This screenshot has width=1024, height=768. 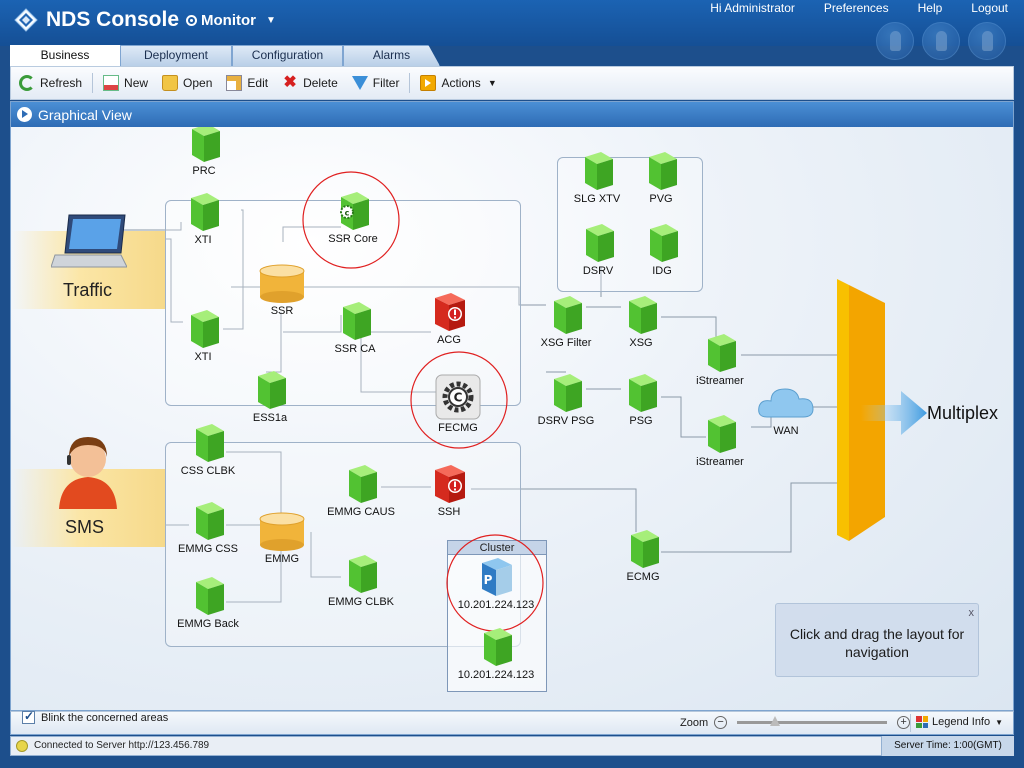 What do you see at coordinates (720, 441) in the screenshot?
I see `node-istreamer-bottom: iStreamer` at bounding box center [720, 441].